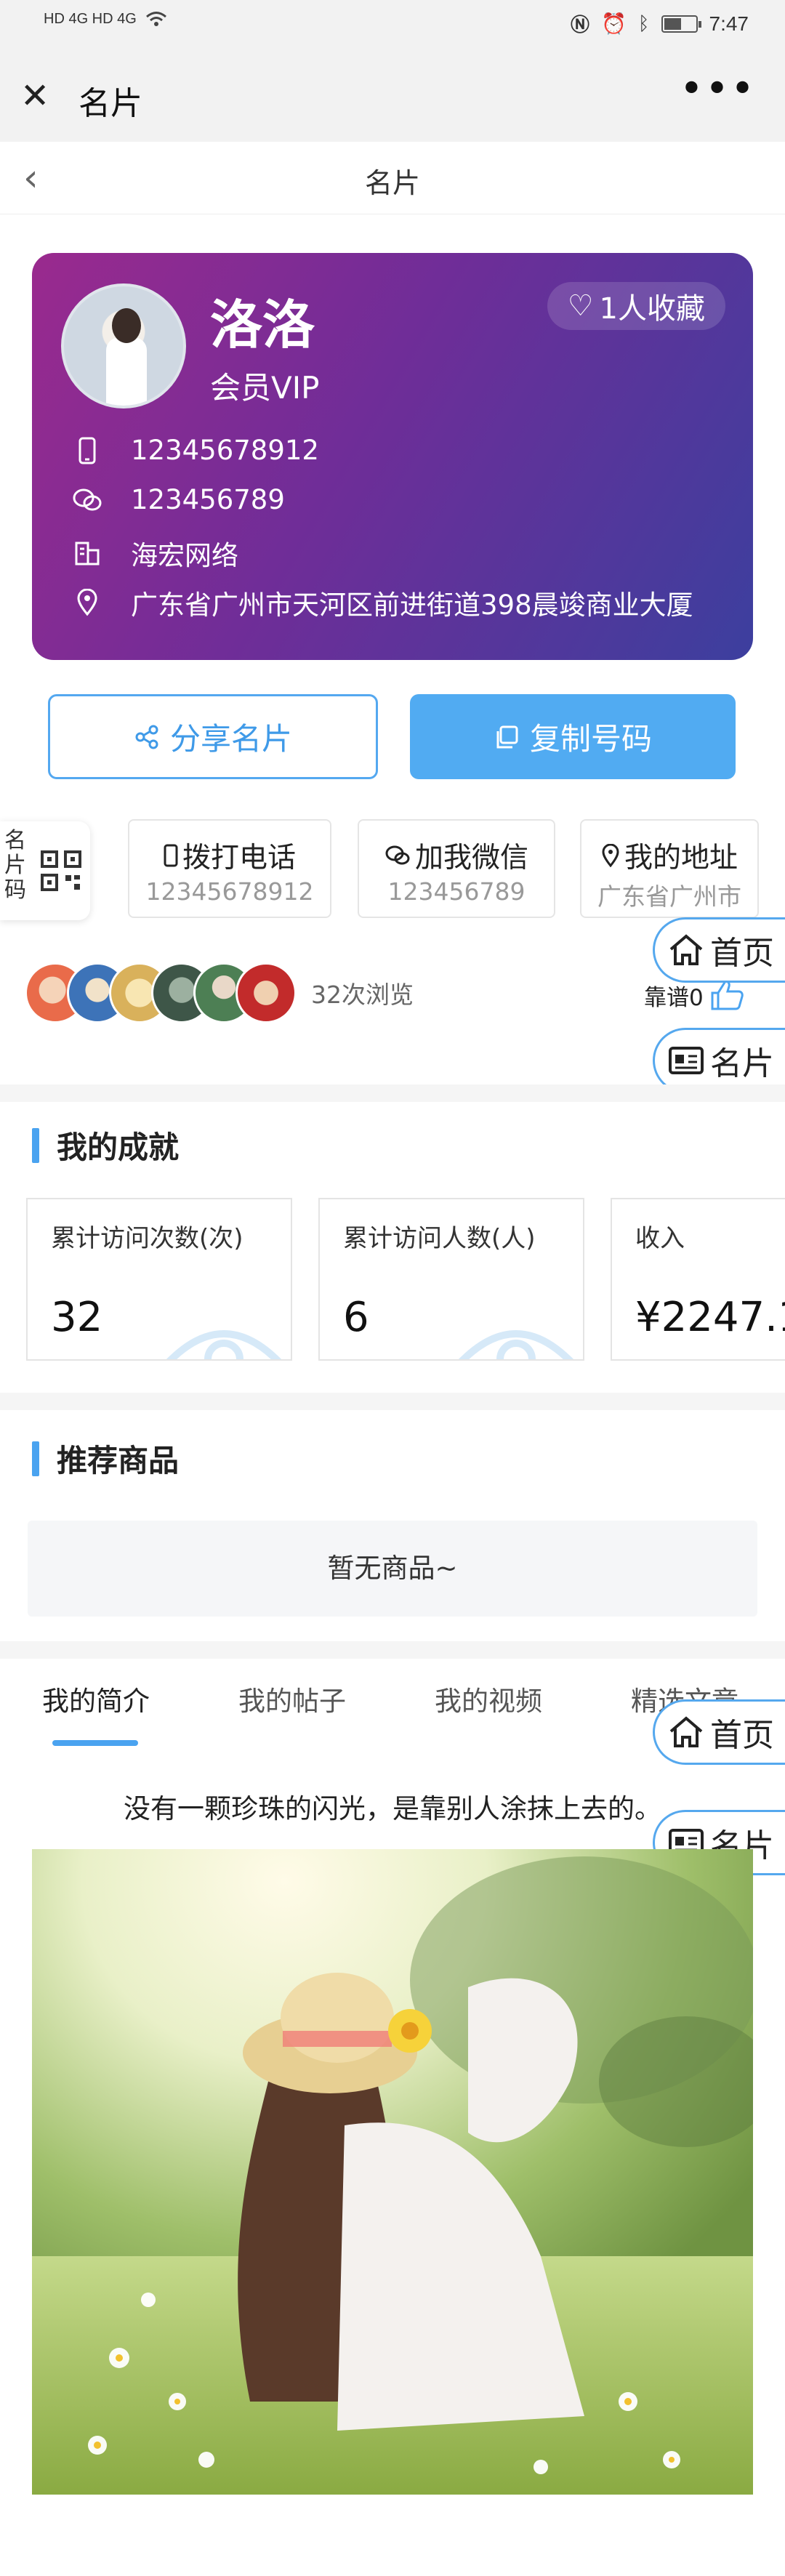  Describe the element at coordinates (105, 1458) in the screenshot. I see `products-title: 推荐商品` at that location.